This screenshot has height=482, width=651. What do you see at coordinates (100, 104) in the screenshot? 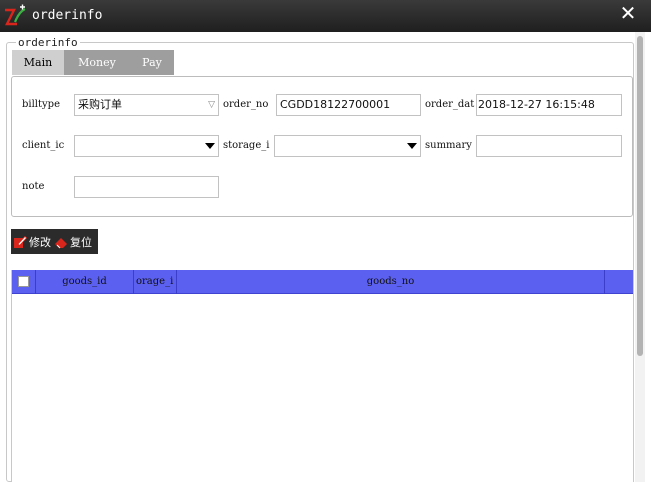
I see `billtype-value: 采购订单` at bounding box center [100, 104].